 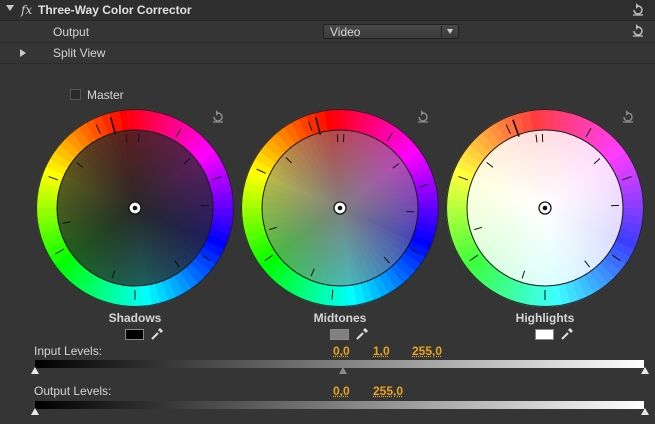 What do you see at coordinates (441, 31) in the screenshot?
I see `select-divider` at bounding box center [441, 31].